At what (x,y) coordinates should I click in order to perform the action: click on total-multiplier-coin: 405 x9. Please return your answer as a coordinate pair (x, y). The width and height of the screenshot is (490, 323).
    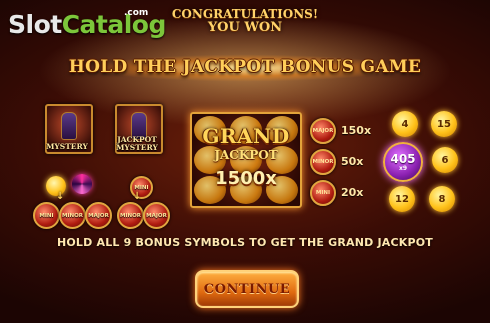
    Looking at the image, I should click on (403, 162).